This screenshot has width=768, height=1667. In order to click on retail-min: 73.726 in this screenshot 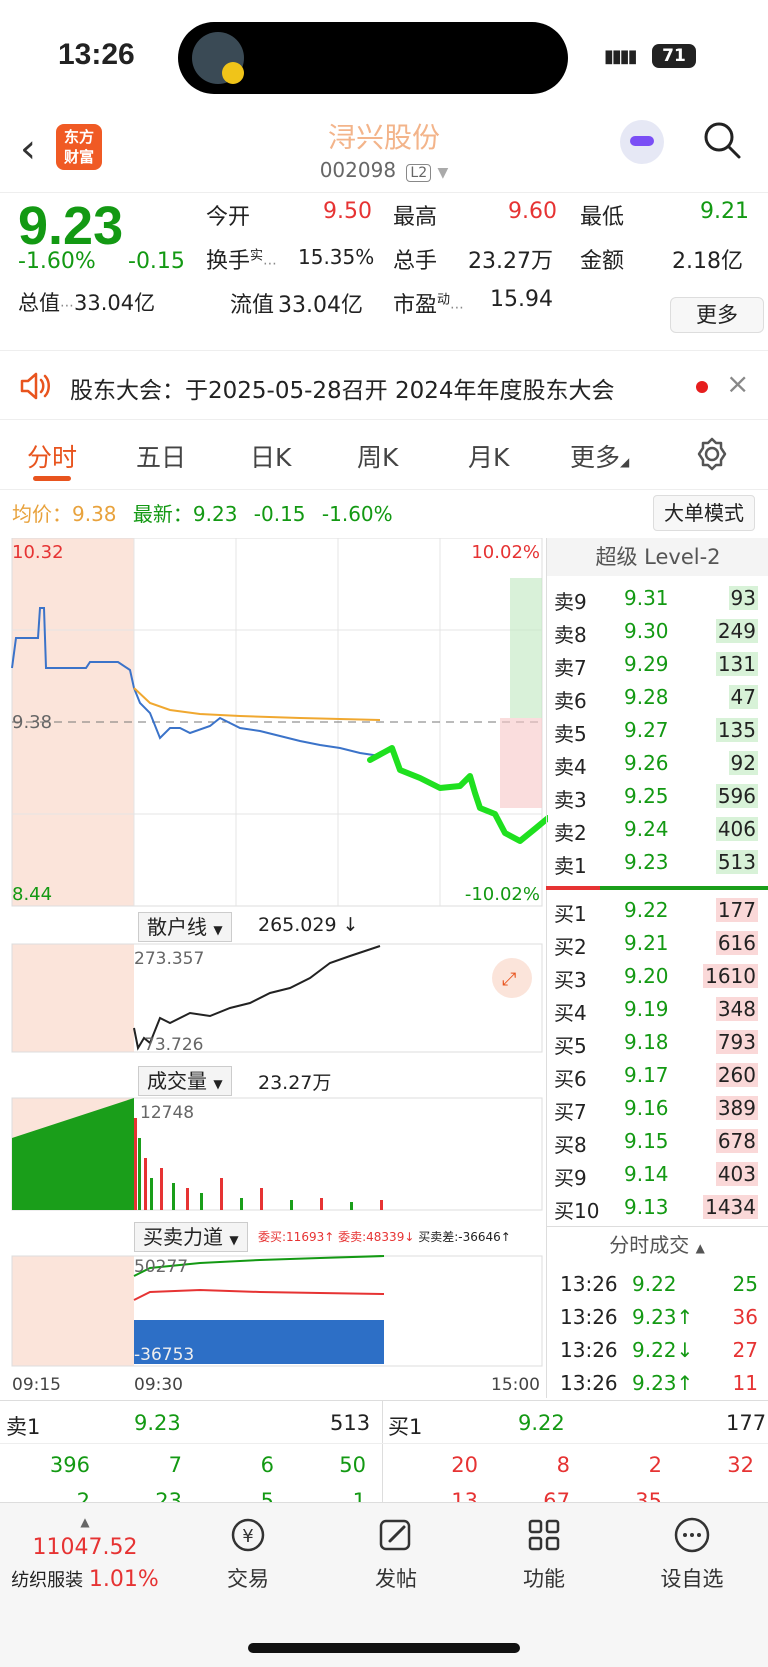, I will do `click(173, 1045)`.